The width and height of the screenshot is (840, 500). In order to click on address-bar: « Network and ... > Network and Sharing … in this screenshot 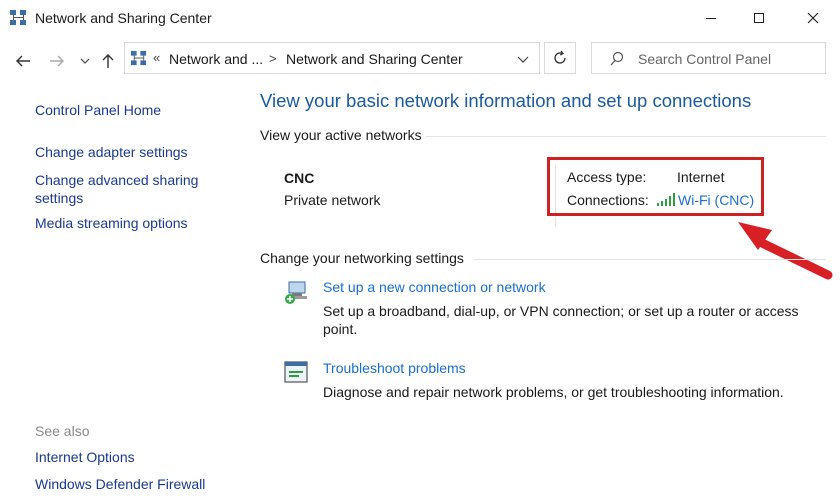, I will do `click(332, 58)`.